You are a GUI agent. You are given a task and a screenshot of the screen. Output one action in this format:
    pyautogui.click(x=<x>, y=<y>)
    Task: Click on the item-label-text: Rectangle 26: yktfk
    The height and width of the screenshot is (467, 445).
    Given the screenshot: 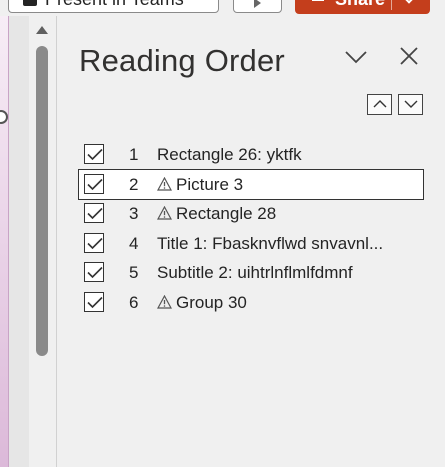 What is the action you would take?
    pyautogui.click(x=229, y=154)
    